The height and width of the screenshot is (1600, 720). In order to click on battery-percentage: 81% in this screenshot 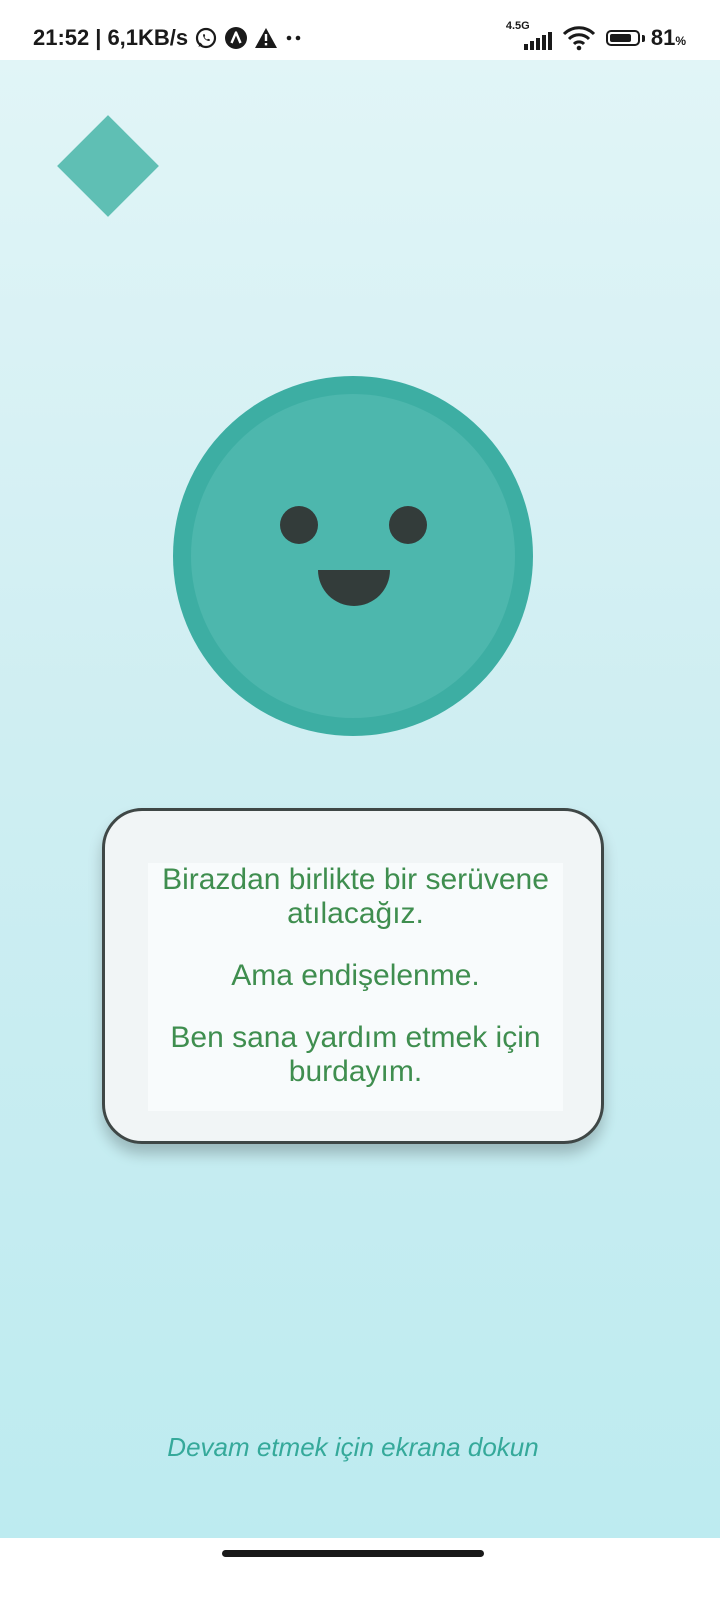, I will do `click(668, 37)`.